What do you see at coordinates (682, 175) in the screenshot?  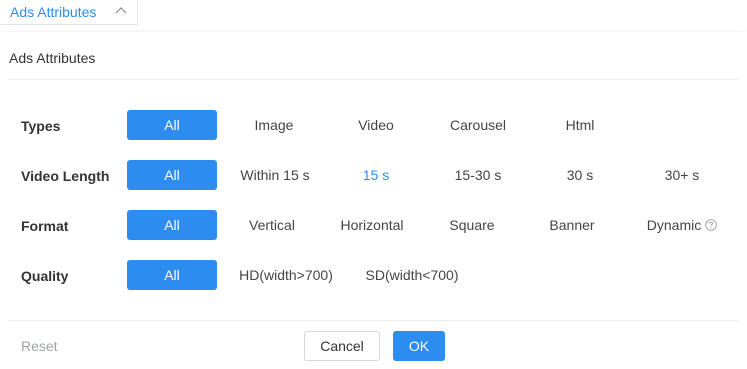 I see `video-length-option-30plus-s: 30+ s` at bounding box center [682, 175].